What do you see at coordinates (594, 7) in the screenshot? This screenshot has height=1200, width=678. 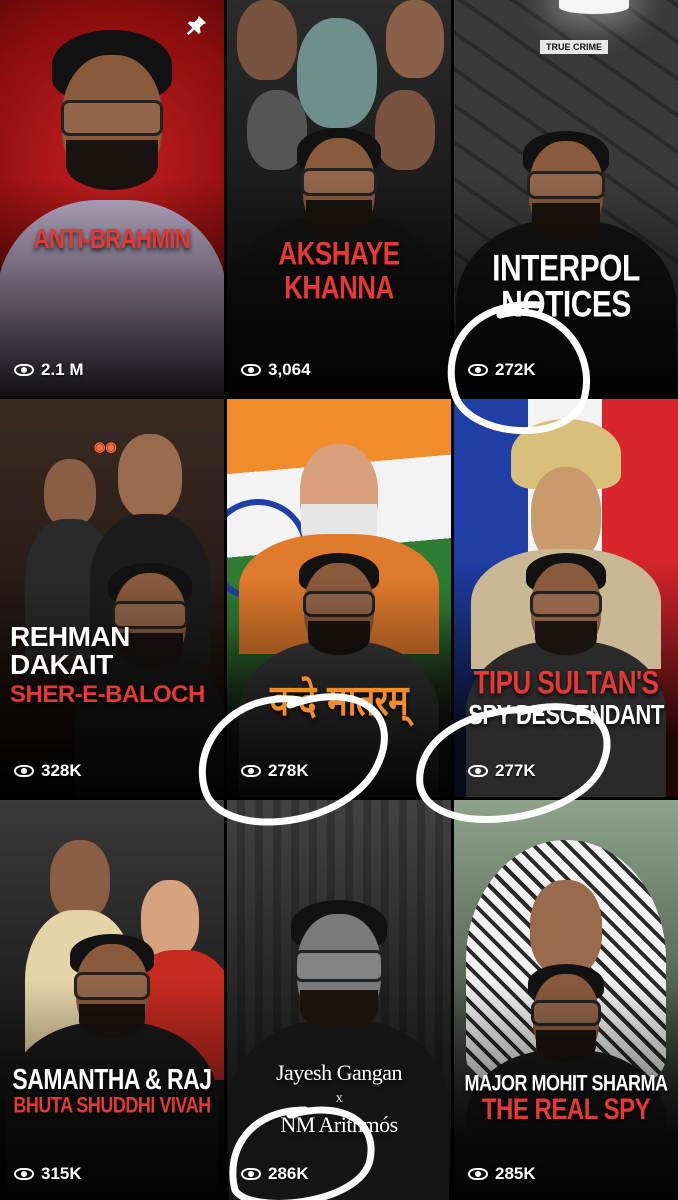 I see `lamp` at bounding box center [594, 7].